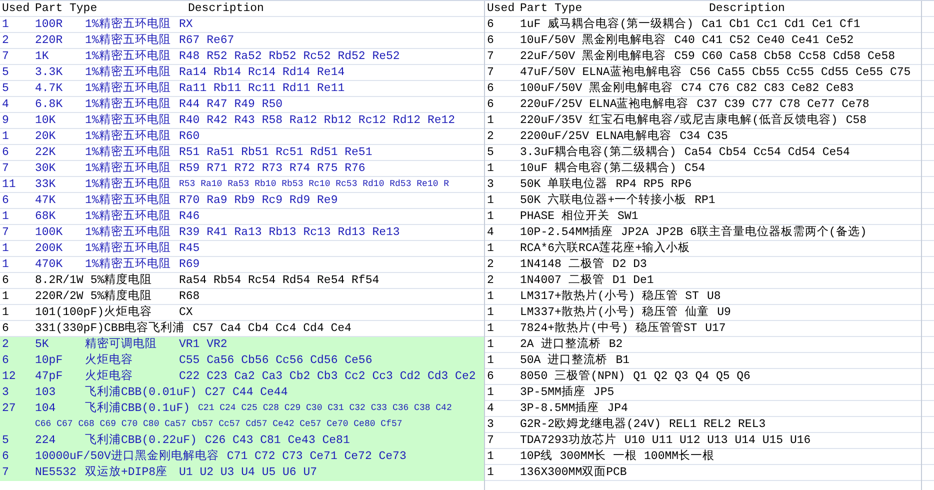 This screenshot has width=934, height=490. I want to click on type-cell: 进口整流桥, so click(570, 344).